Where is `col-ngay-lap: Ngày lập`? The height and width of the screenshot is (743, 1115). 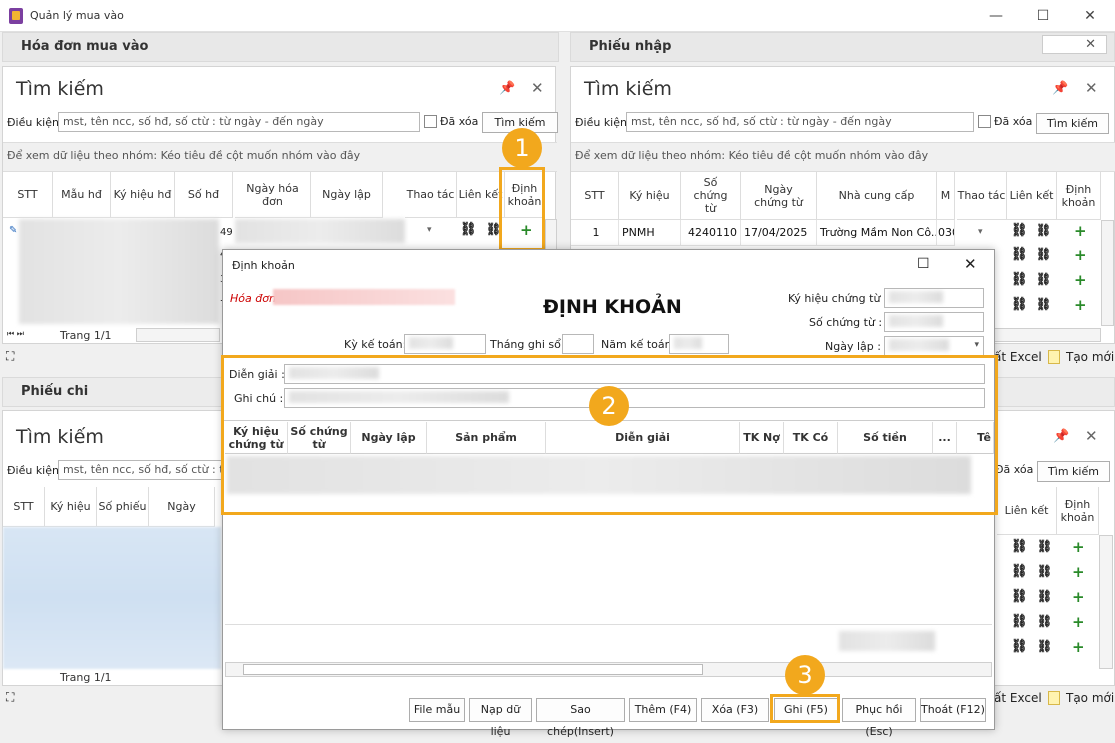
col-ngay-lap: Ngày lập is located at coordinates (347, 195).